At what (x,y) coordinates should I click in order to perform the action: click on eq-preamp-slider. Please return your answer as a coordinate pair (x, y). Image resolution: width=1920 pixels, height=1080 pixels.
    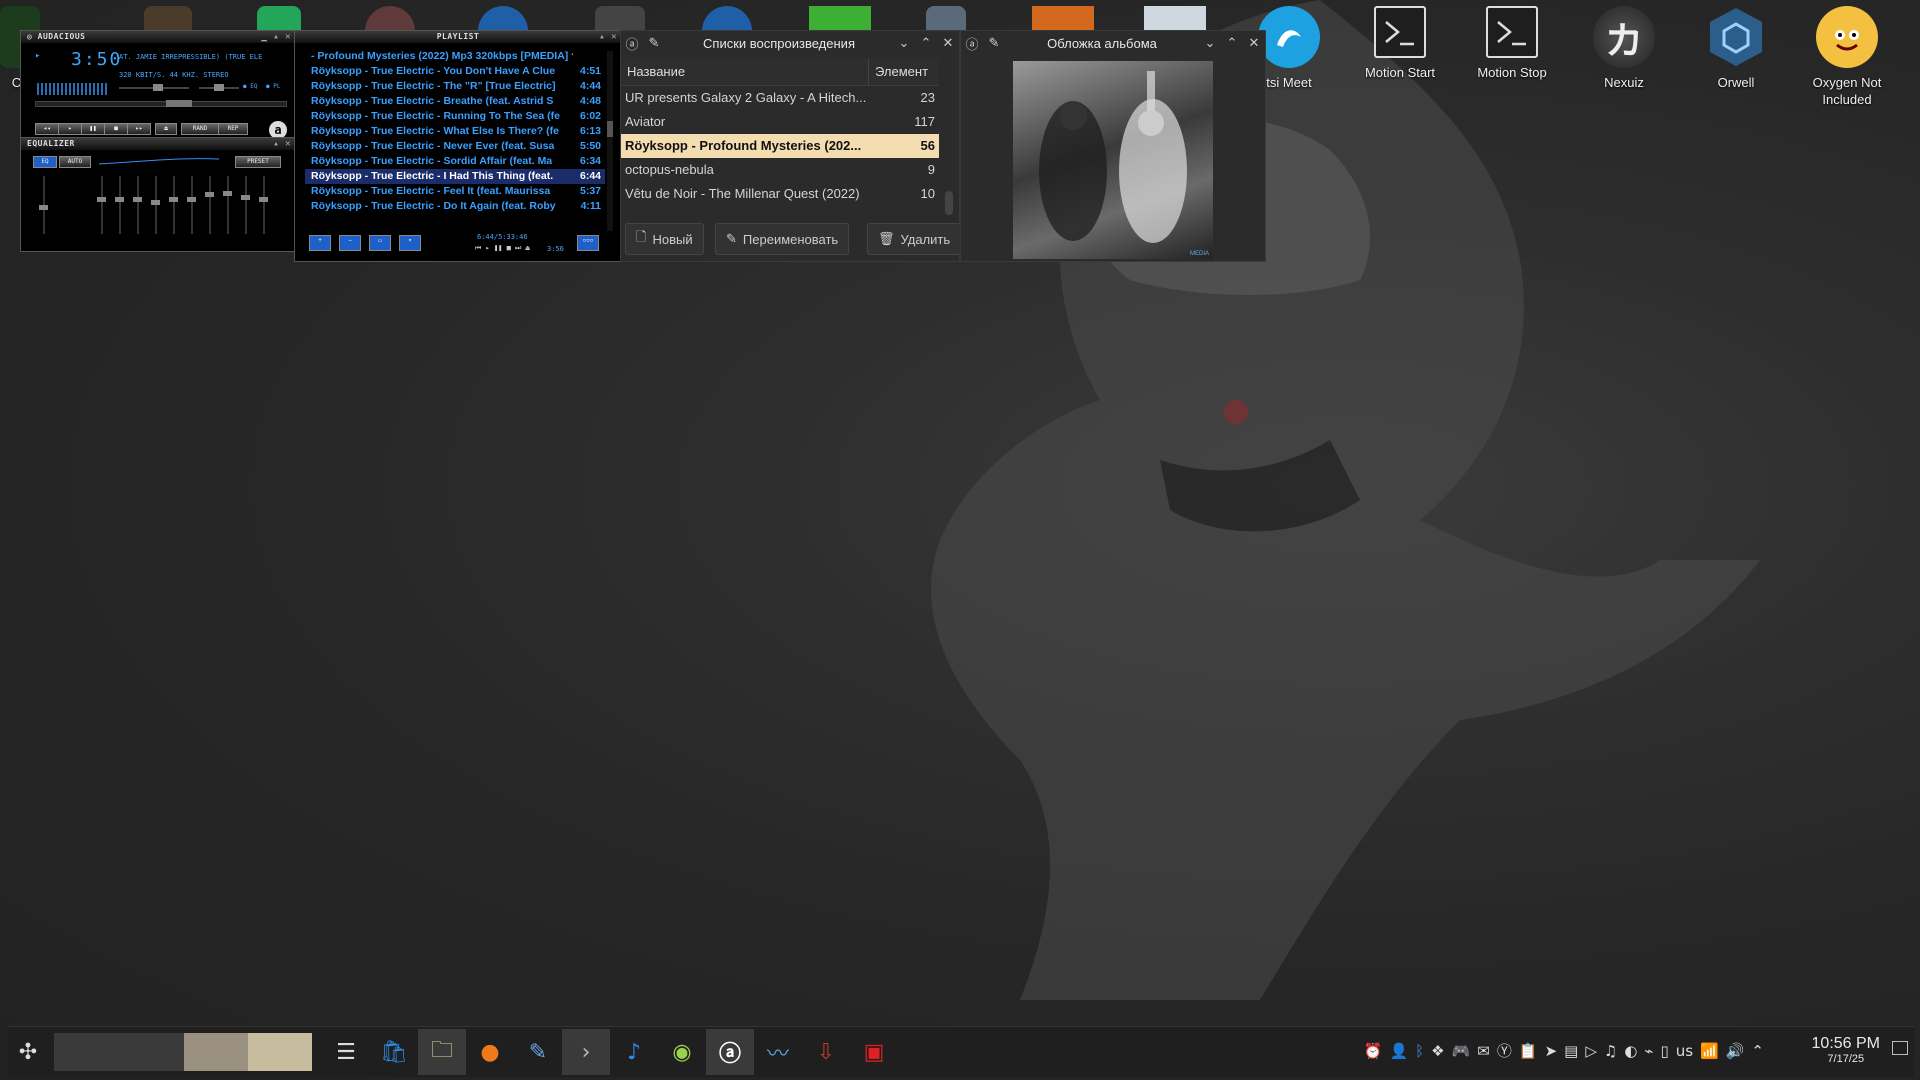
    Looking at the image, I should click on (43, 205).